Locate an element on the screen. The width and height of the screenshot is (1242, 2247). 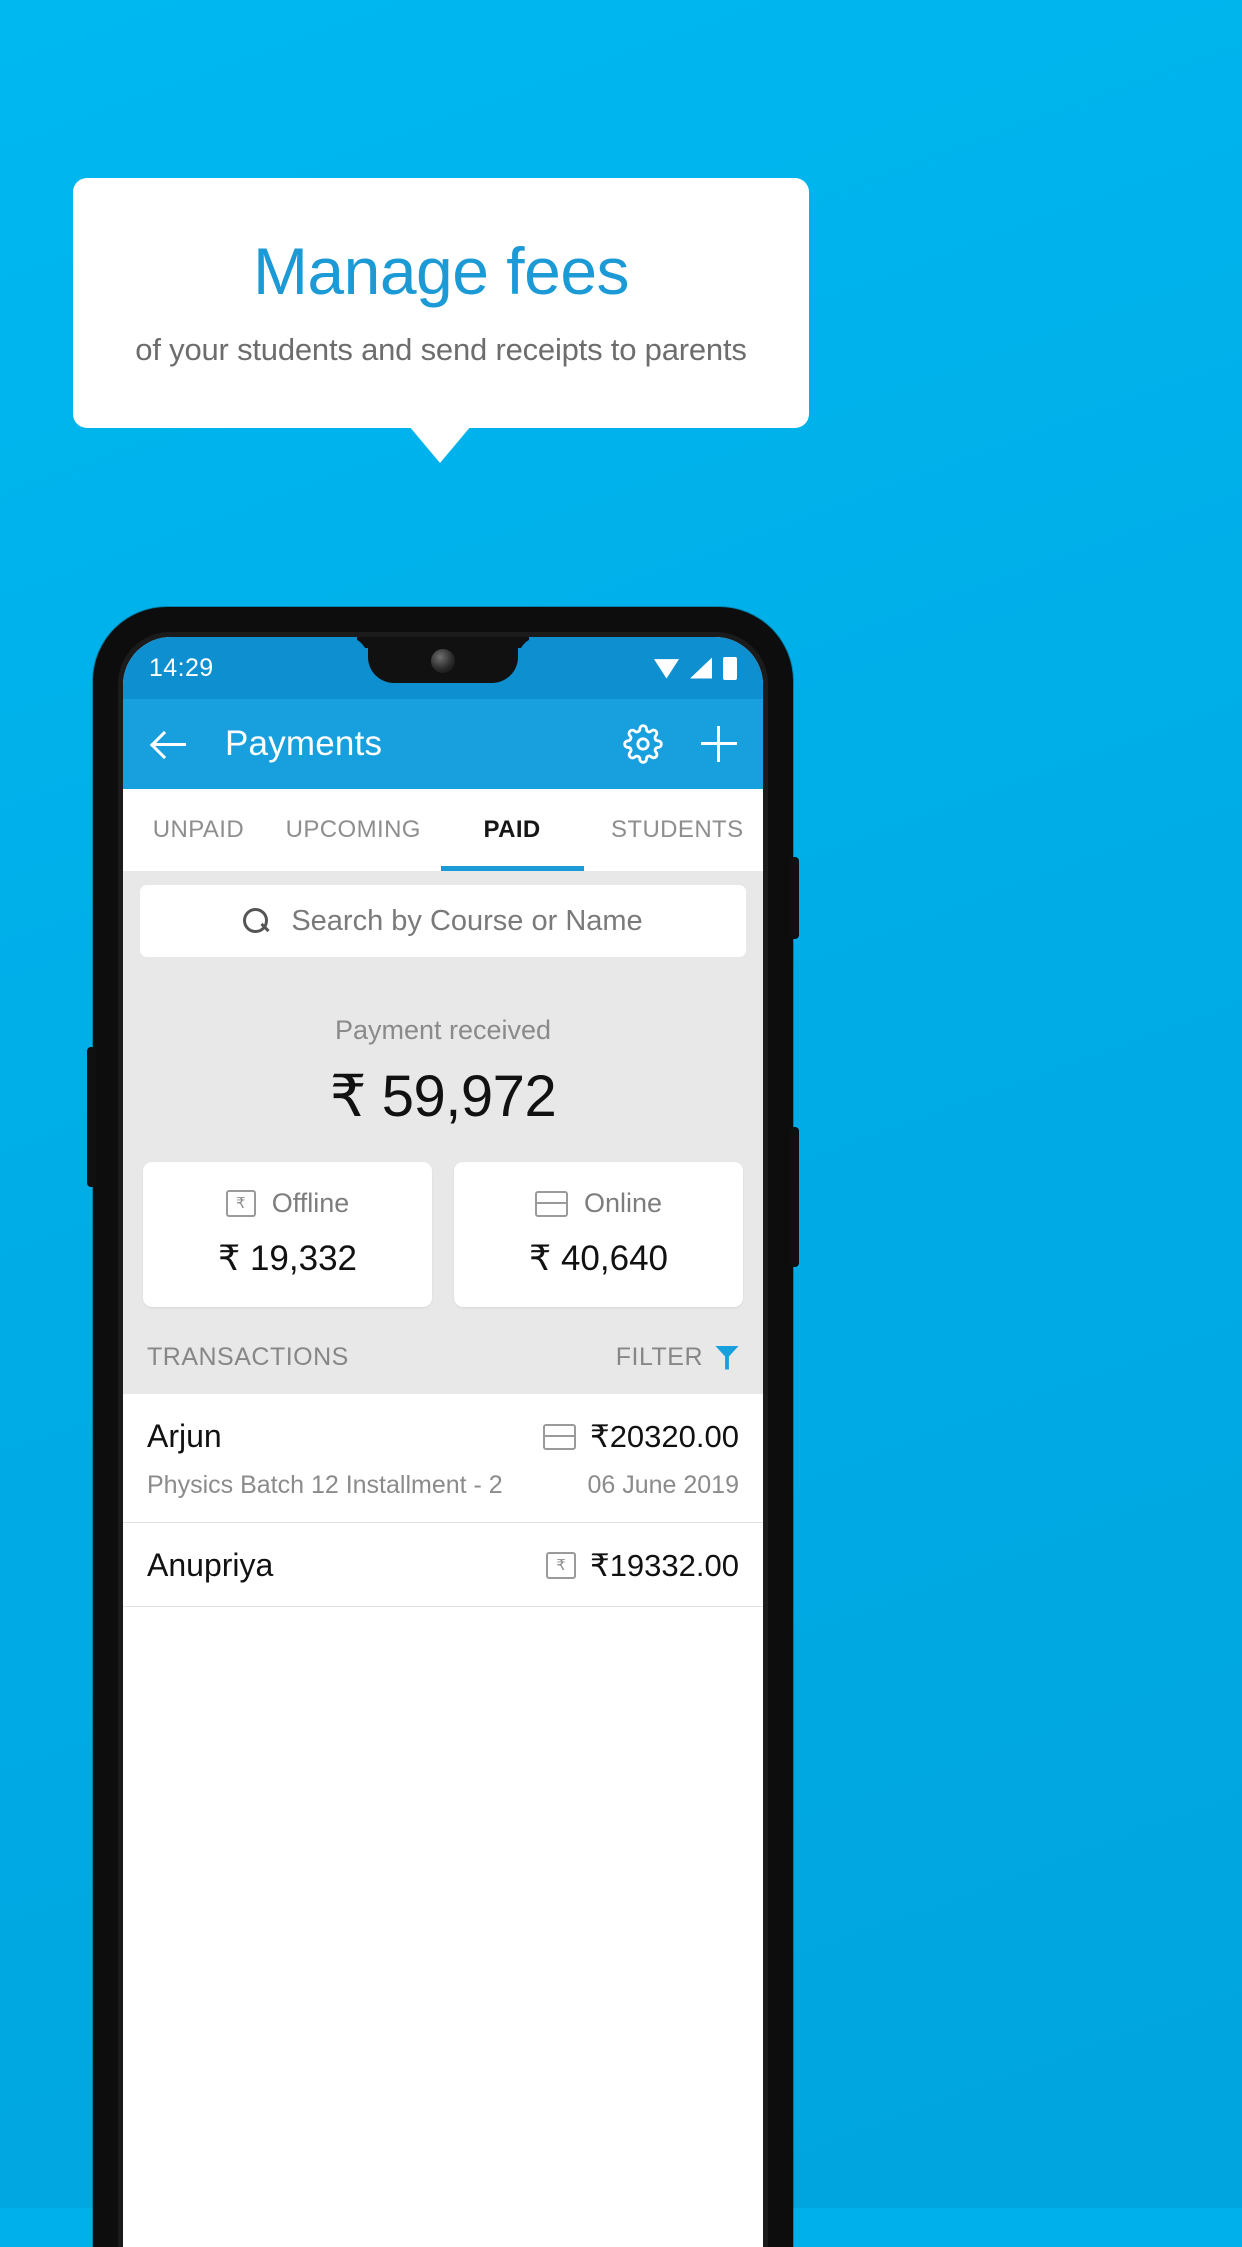
summary-label: Payment received is located at coordinates (443, 1030).